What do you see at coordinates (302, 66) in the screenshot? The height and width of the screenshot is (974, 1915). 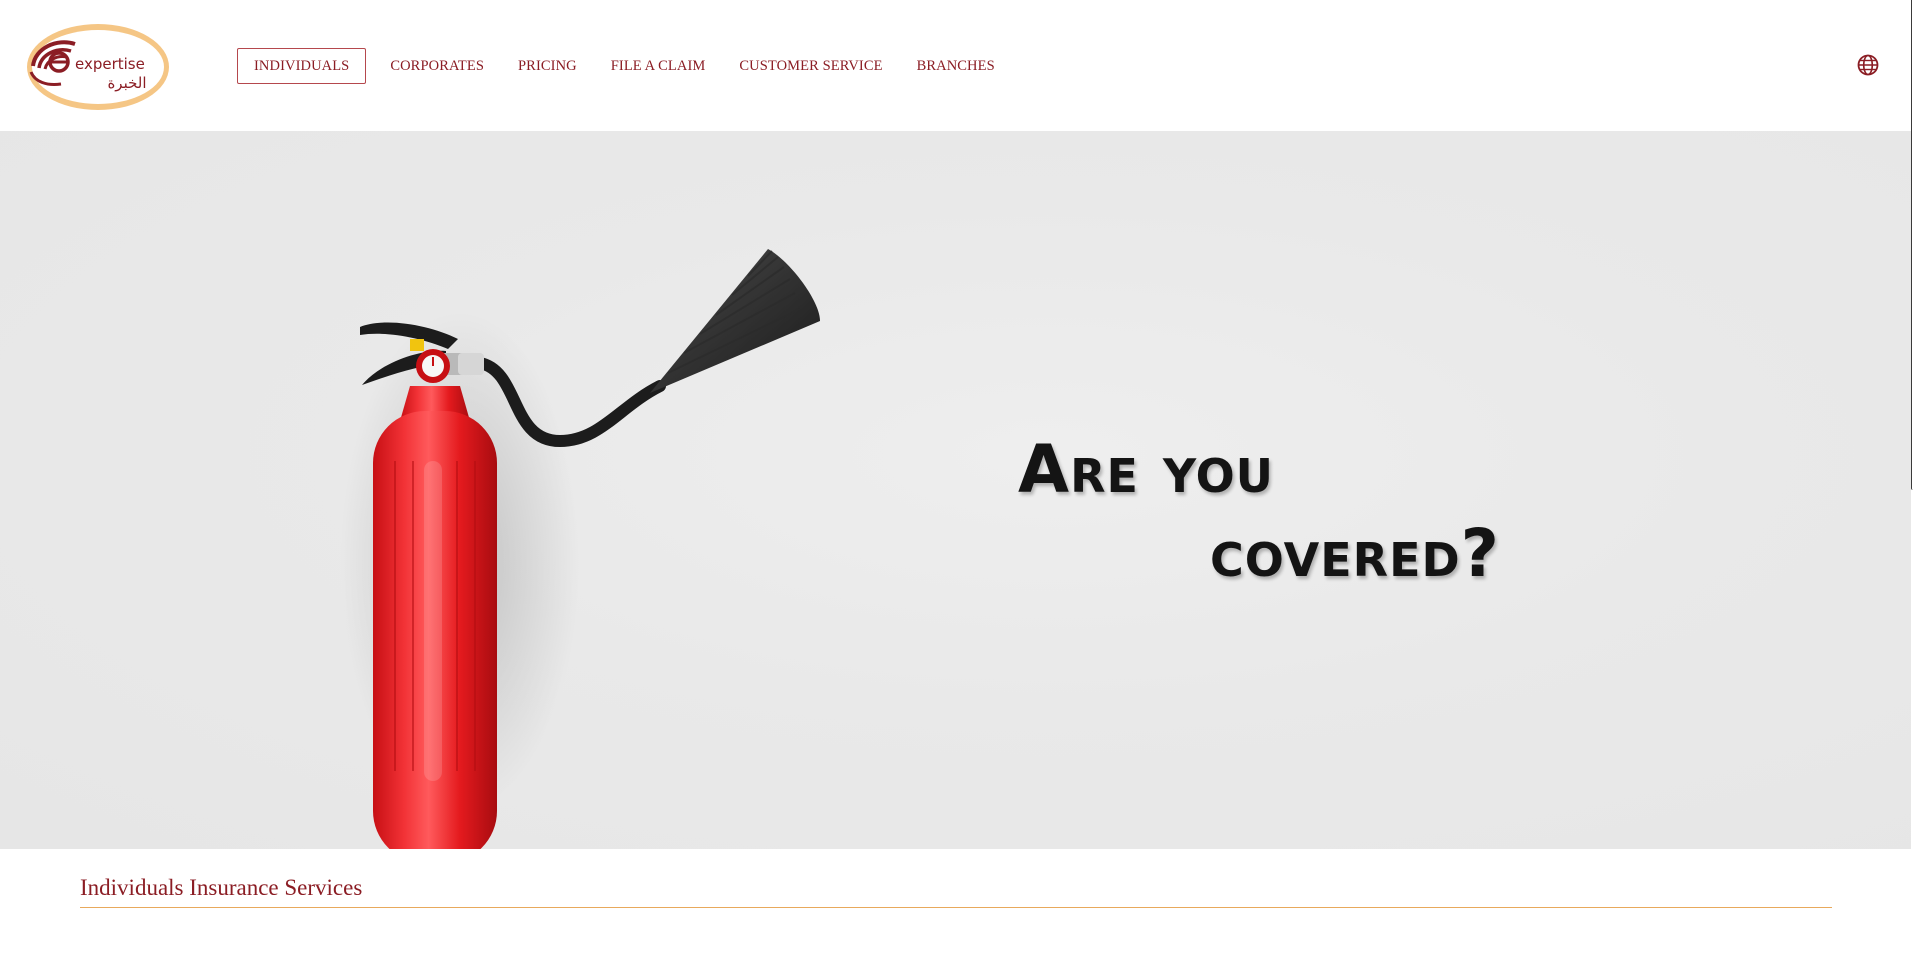 I see `nav-individuals: INDIVIDUALS` at bounding box center [302, 66].